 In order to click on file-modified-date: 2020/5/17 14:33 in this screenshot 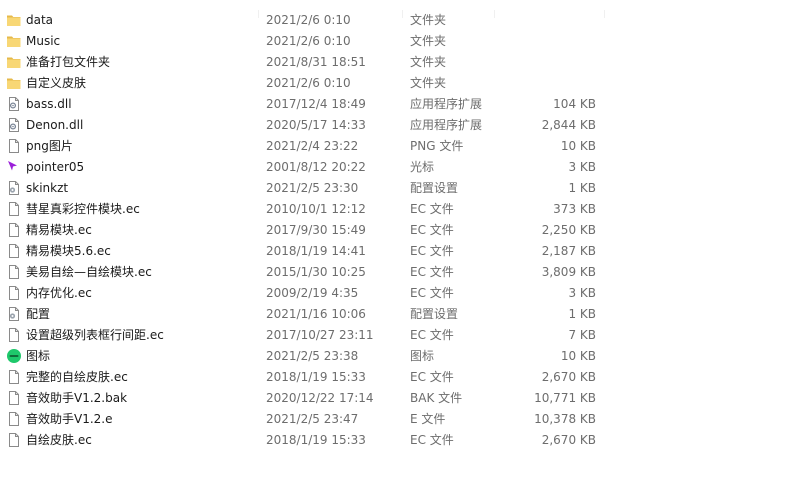, I will do `click(316, 125)`.